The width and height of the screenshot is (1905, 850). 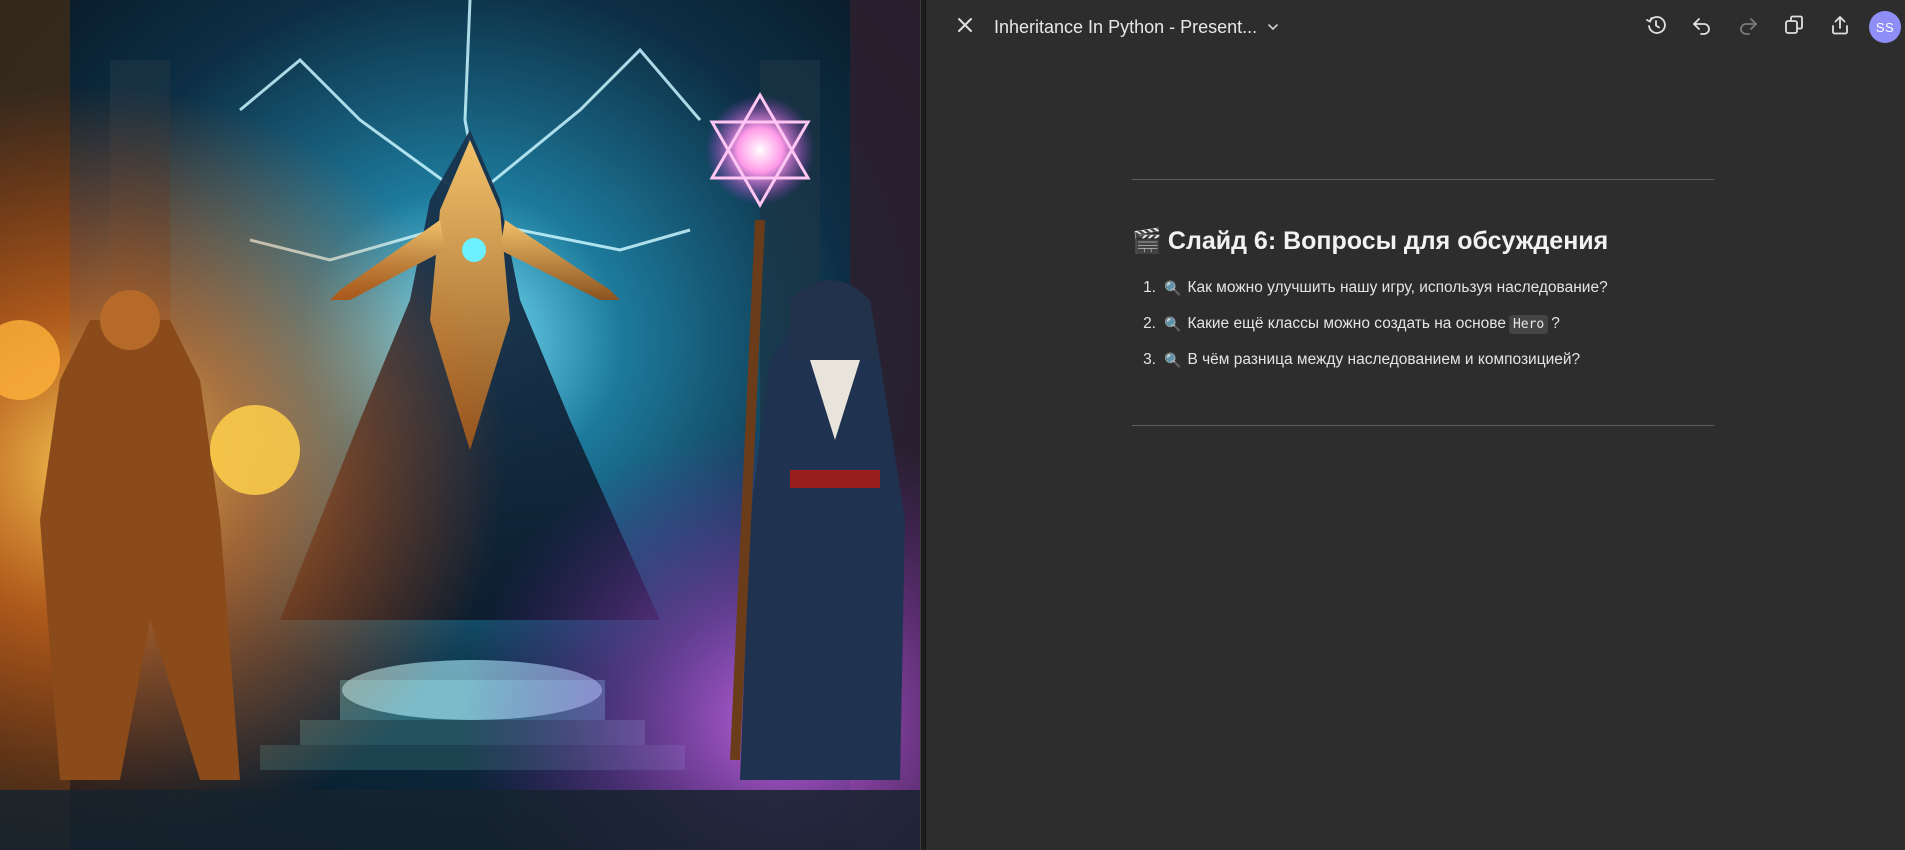 I want to click on question-text: Какие ещё классы можно создать на основе, so click(x=1346, y=323).